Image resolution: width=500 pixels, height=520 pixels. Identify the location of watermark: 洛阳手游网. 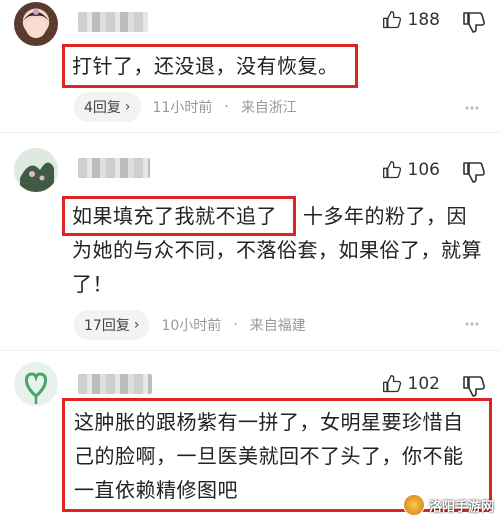
(448, 505).